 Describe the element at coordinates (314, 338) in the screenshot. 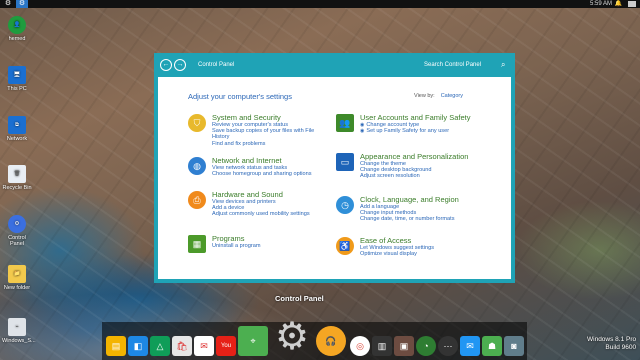

I see `dock: ▤ ◧ △ 🛍 ✉ You ⌖ ⚙ 🎧 ◎ ▥ ▣ ◔ ⋯ ✉ ☗ ◙` at that location.